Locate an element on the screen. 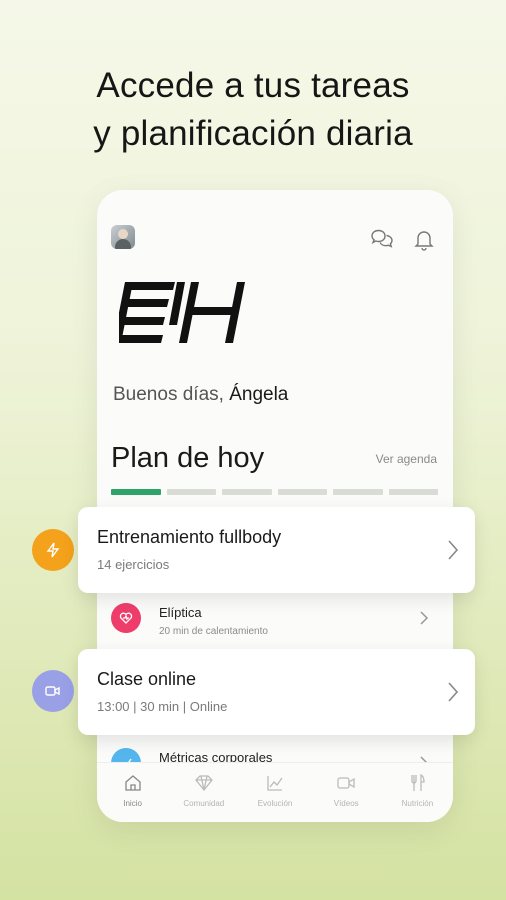 Image resolution: width=506 pixels, height=900 pixels. lightning-icon is located at coordinates (53, 550).